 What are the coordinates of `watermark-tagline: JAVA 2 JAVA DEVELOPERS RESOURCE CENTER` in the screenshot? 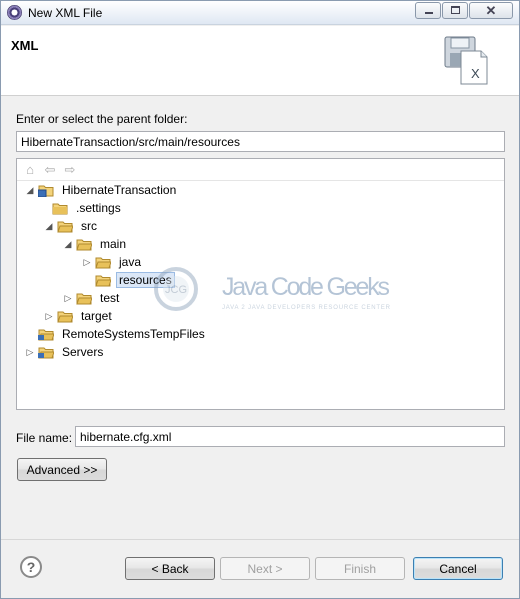 It's located at (306, 308).